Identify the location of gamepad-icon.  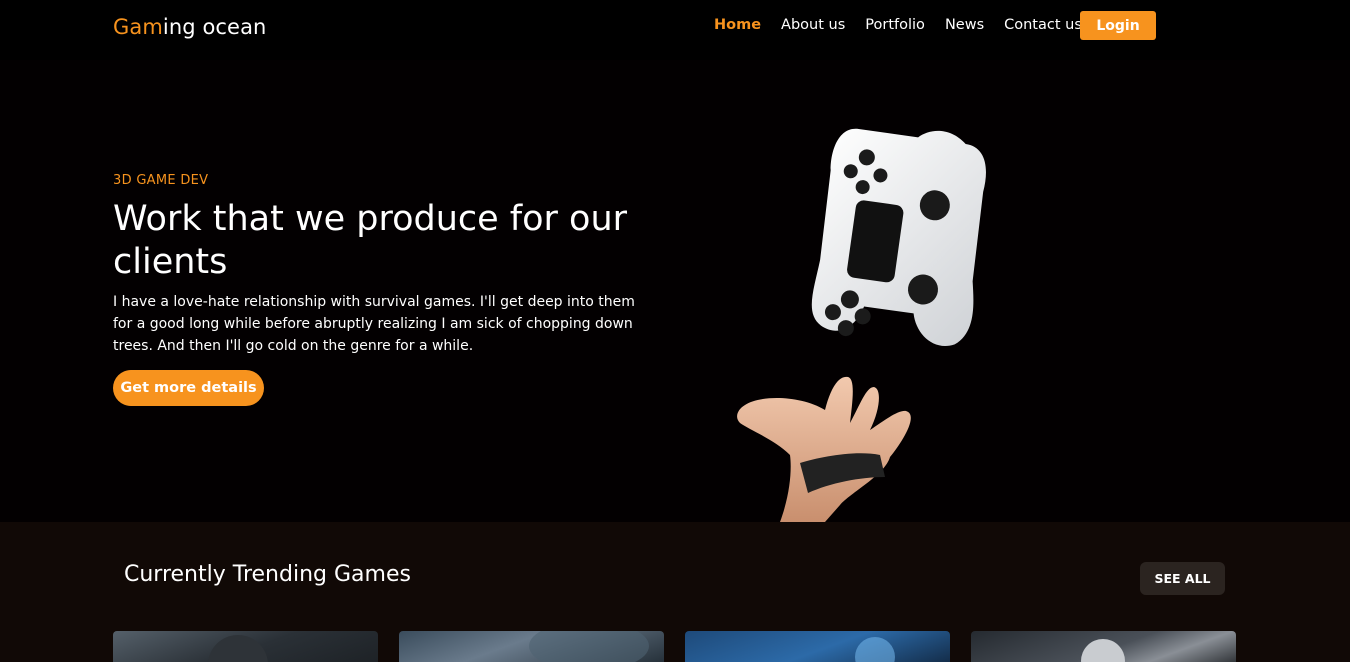
(861, 325).